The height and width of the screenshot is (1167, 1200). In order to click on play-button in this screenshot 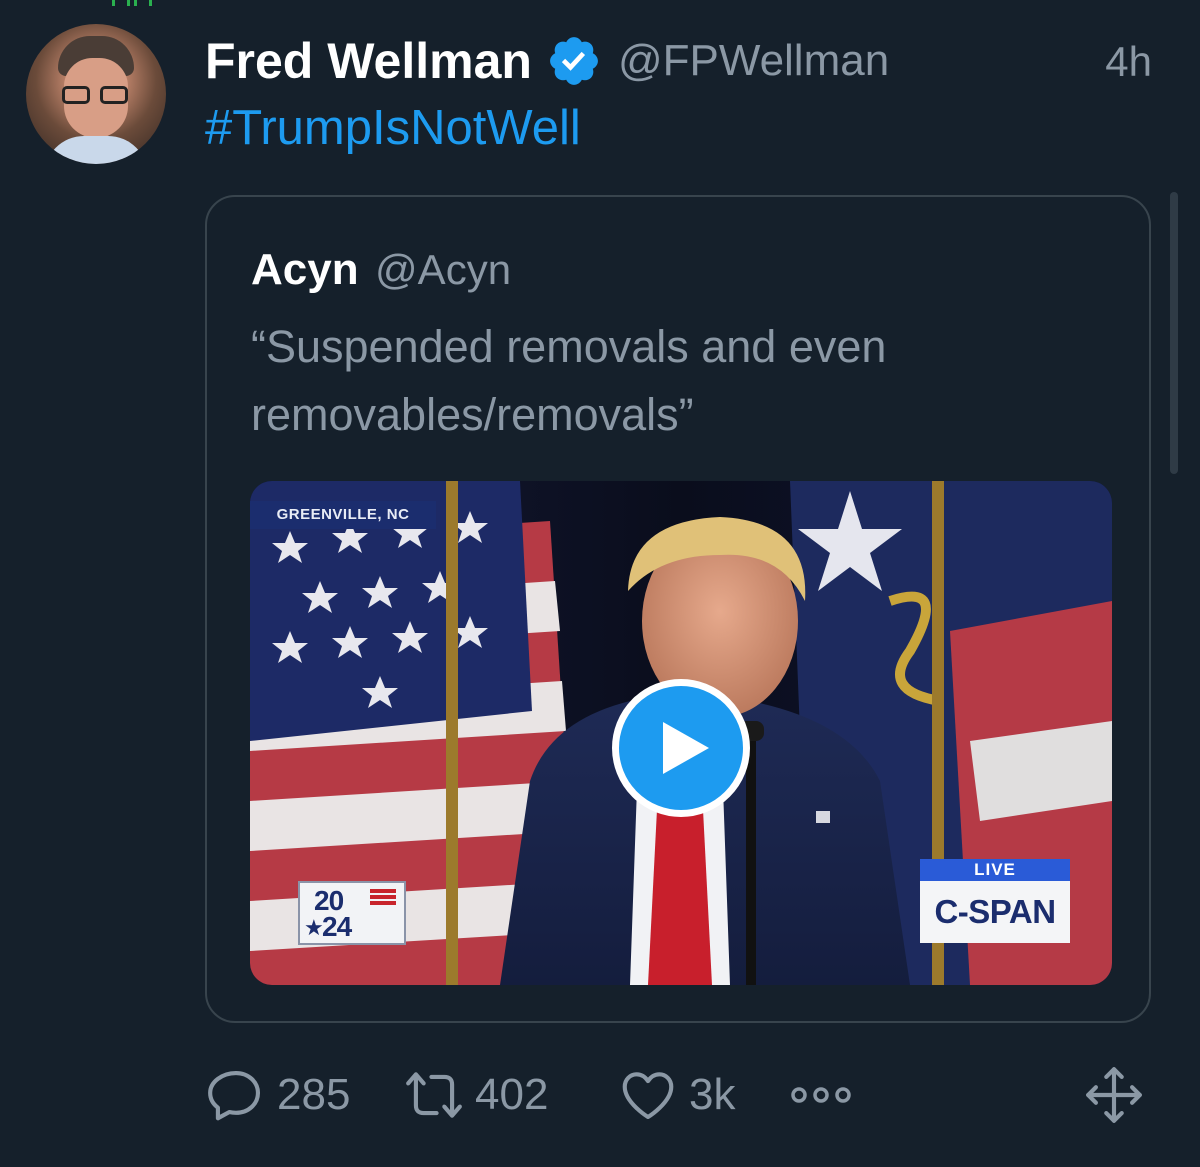, I will do `click(681, 748)`.